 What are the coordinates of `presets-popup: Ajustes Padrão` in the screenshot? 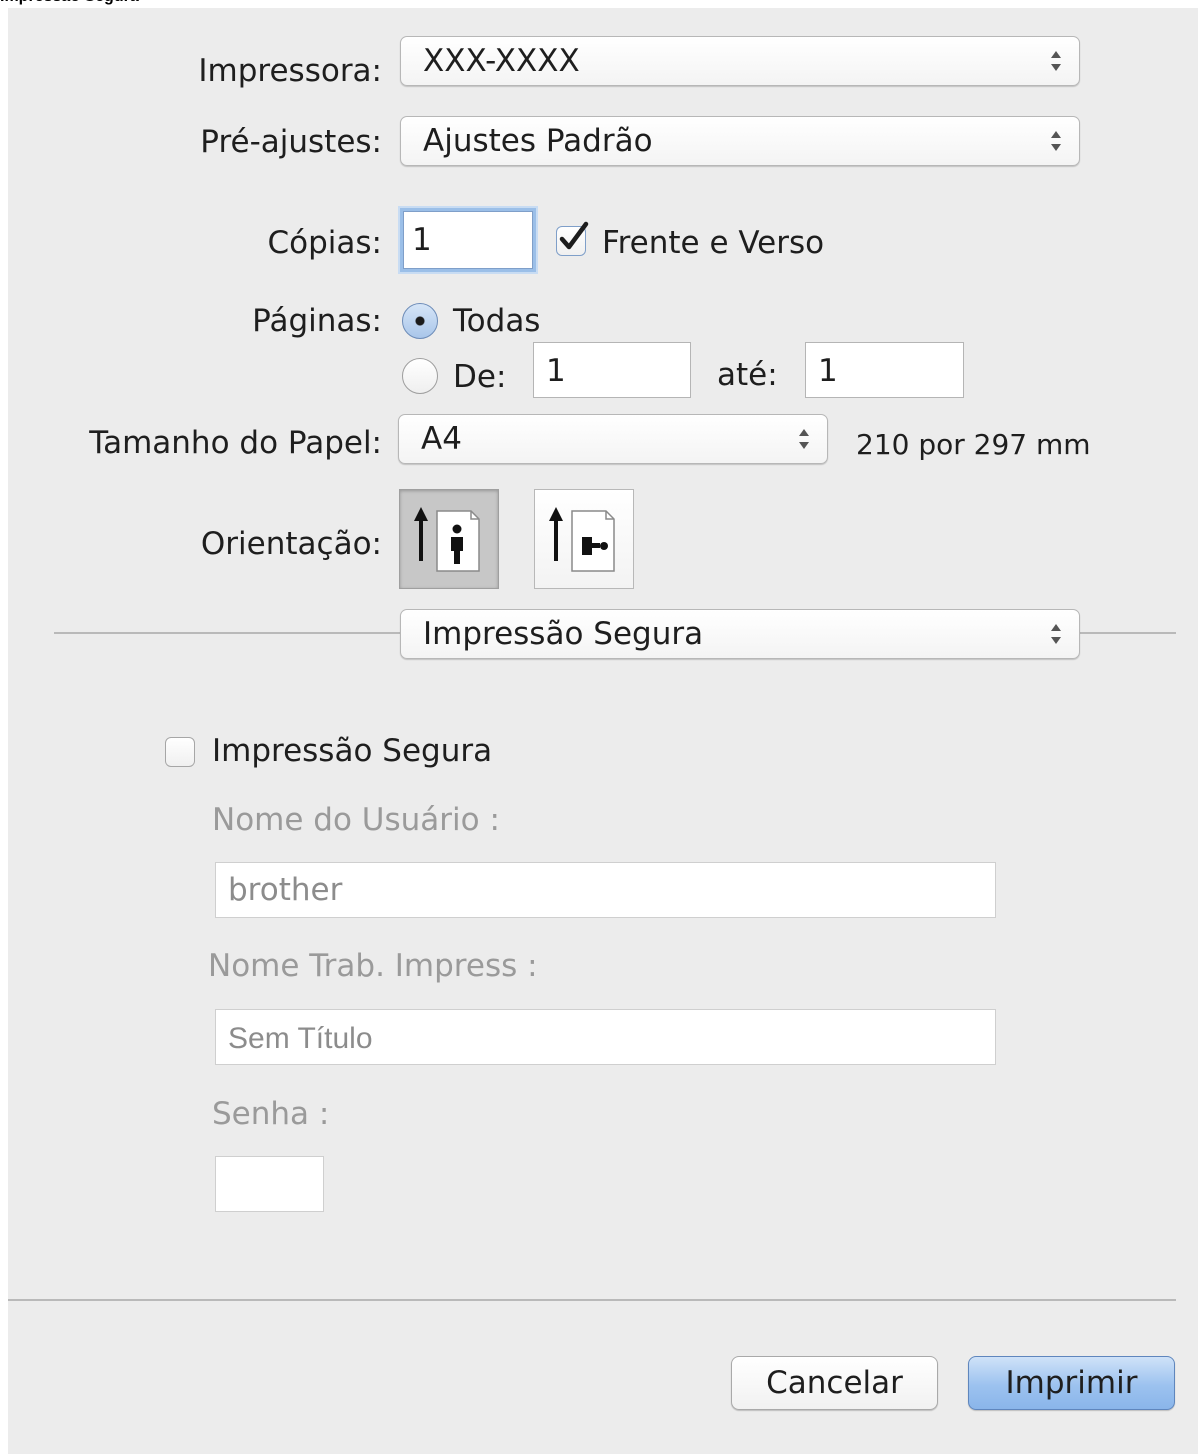 It's located at (740, 141).